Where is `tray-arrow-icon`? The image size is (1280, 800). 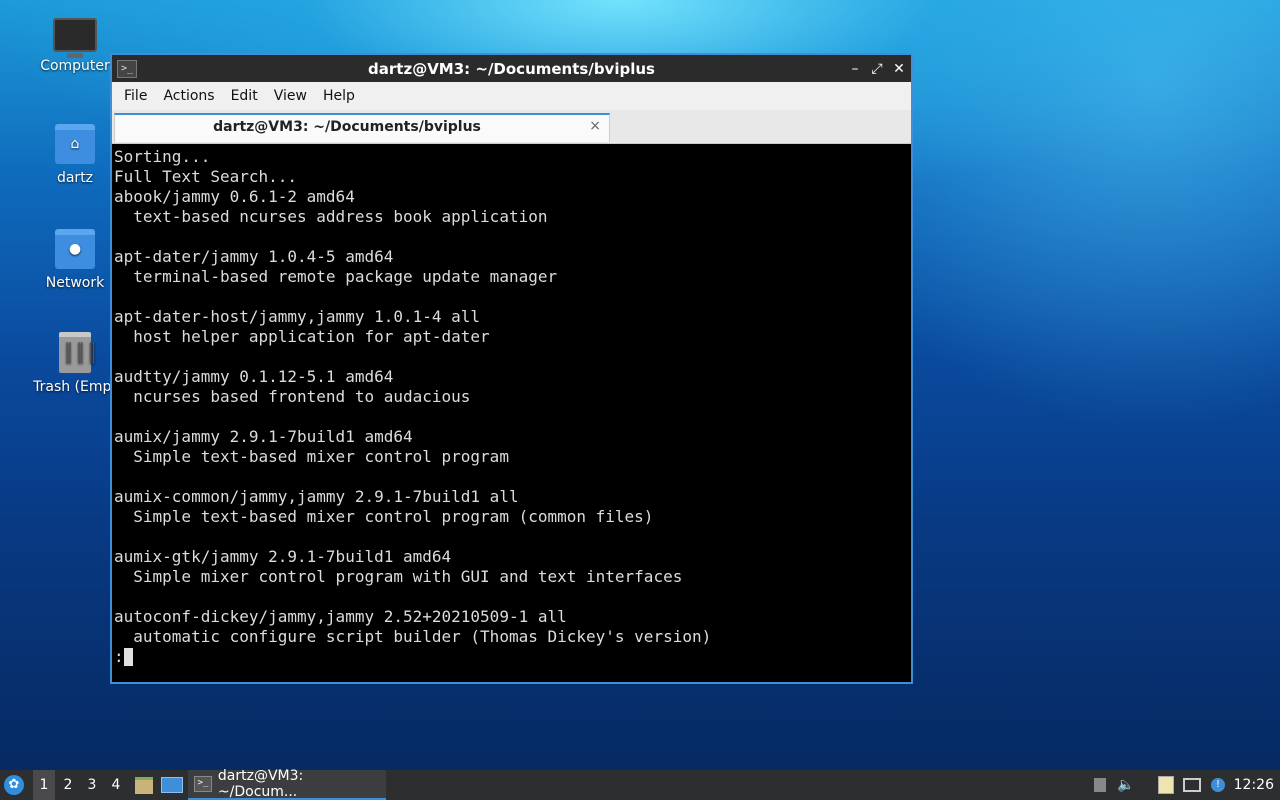
tray-arrow-icon is located at coordinates (1100, 785).